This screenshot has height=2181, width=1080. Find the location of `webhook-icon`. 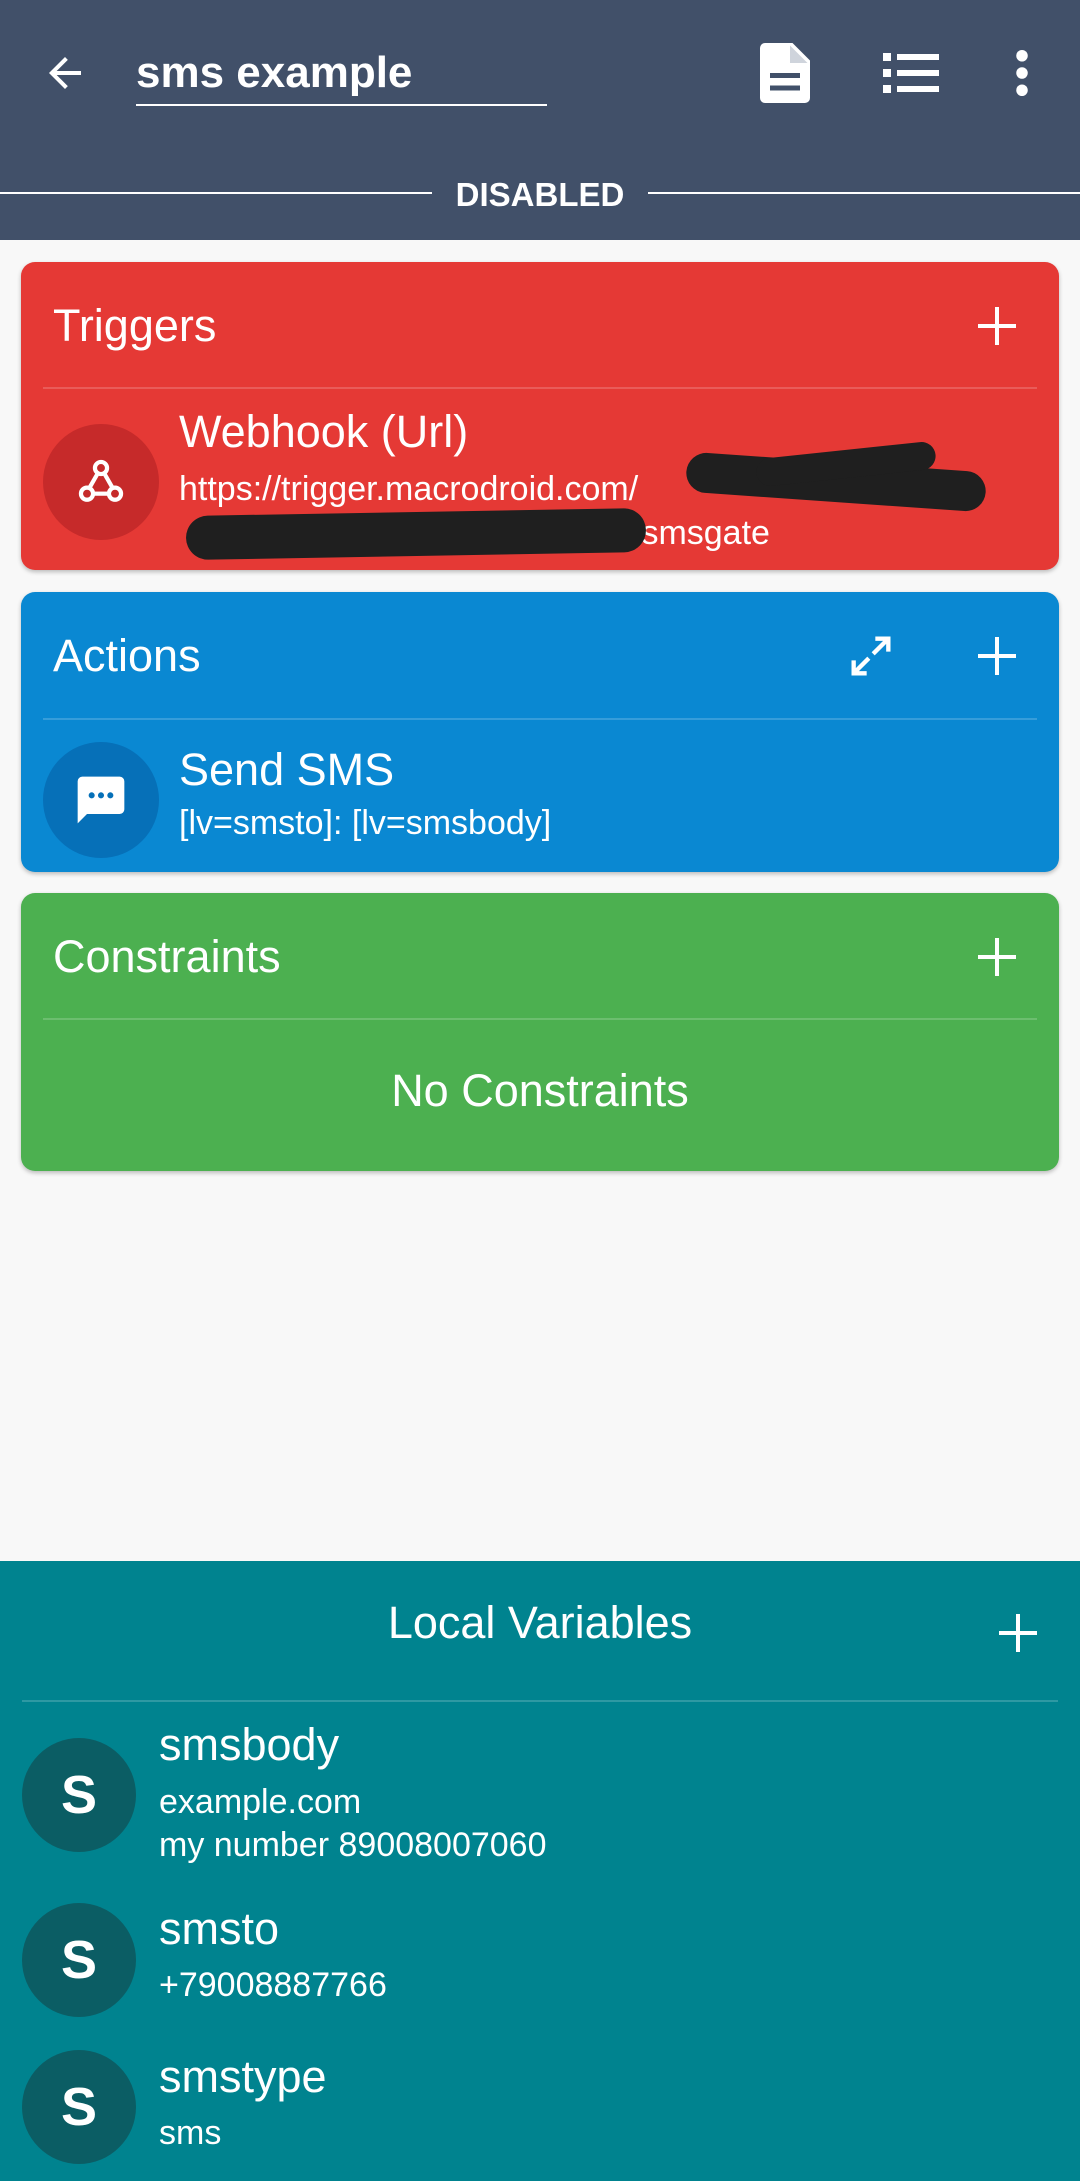

webhook-icon is located at coordinates (101, 480).